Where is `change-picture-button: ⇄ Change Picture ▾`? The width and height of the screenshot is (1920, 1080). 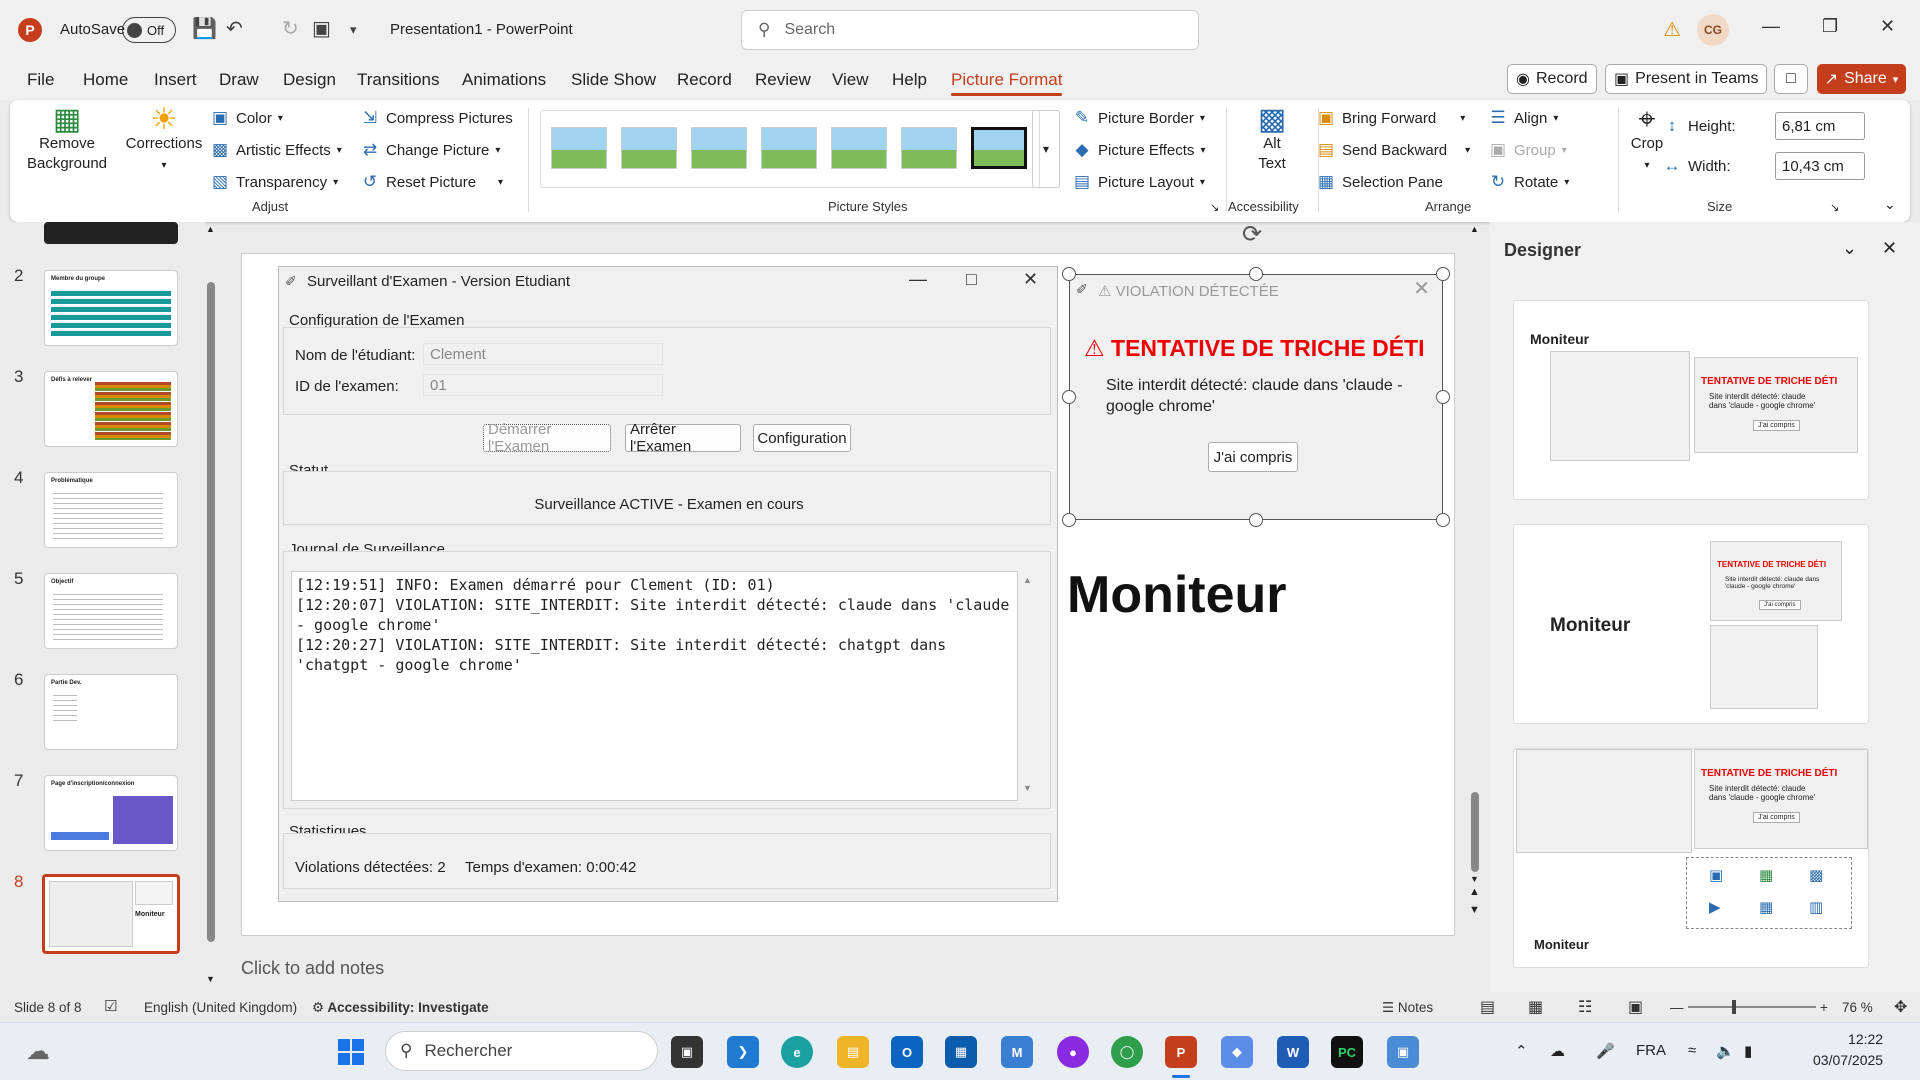 change-picture-button: ⇄ Change Picture ▾ is located at coordinates (430, 150).